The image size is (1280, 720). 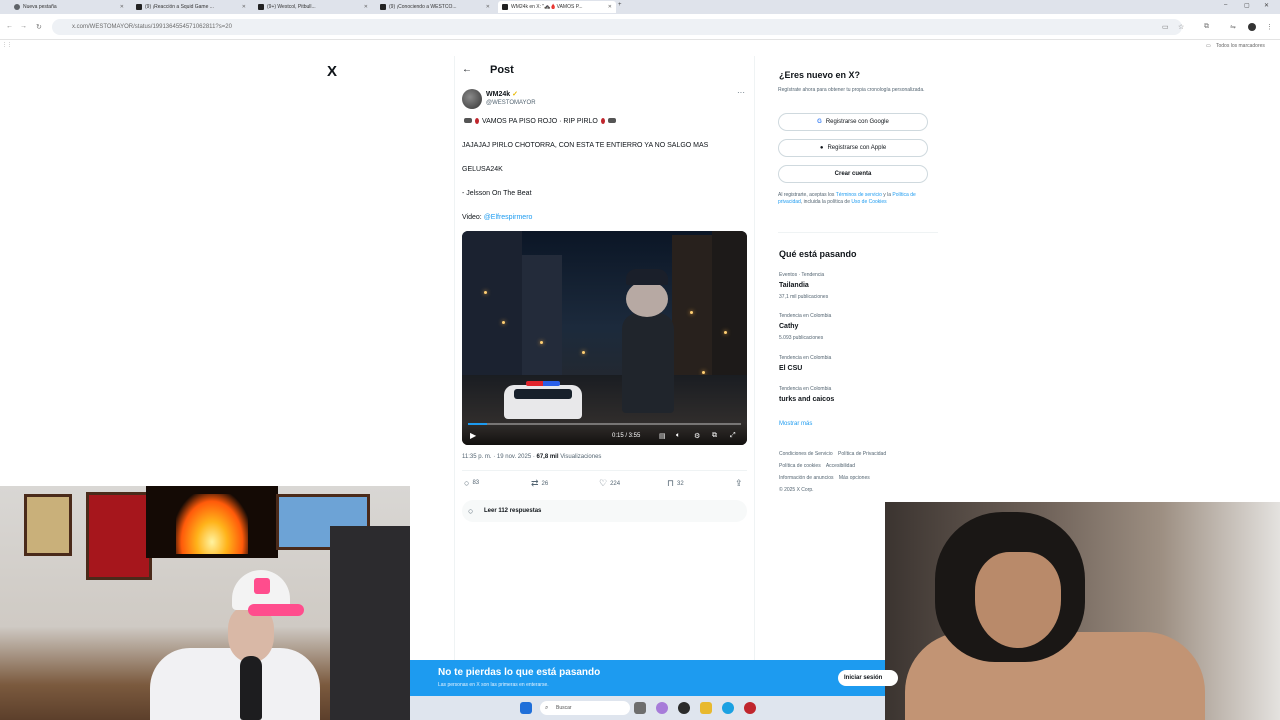 What do you see at coordinates (853, 174) in the screenshot?
I see `create-account-button: Crear cuenta` at bounding box center [853, 174].